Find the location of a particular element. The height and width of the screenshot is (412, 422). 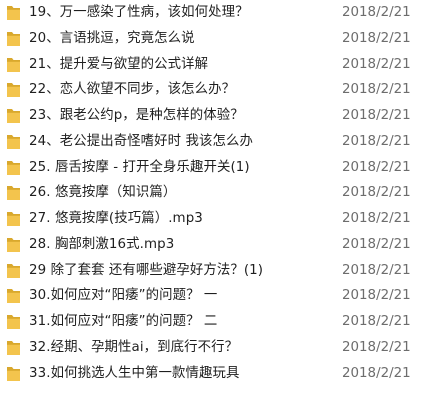

file-name: 30.如何应对“阳痿”的问题？ 一 is located at coordinates (123, 296).